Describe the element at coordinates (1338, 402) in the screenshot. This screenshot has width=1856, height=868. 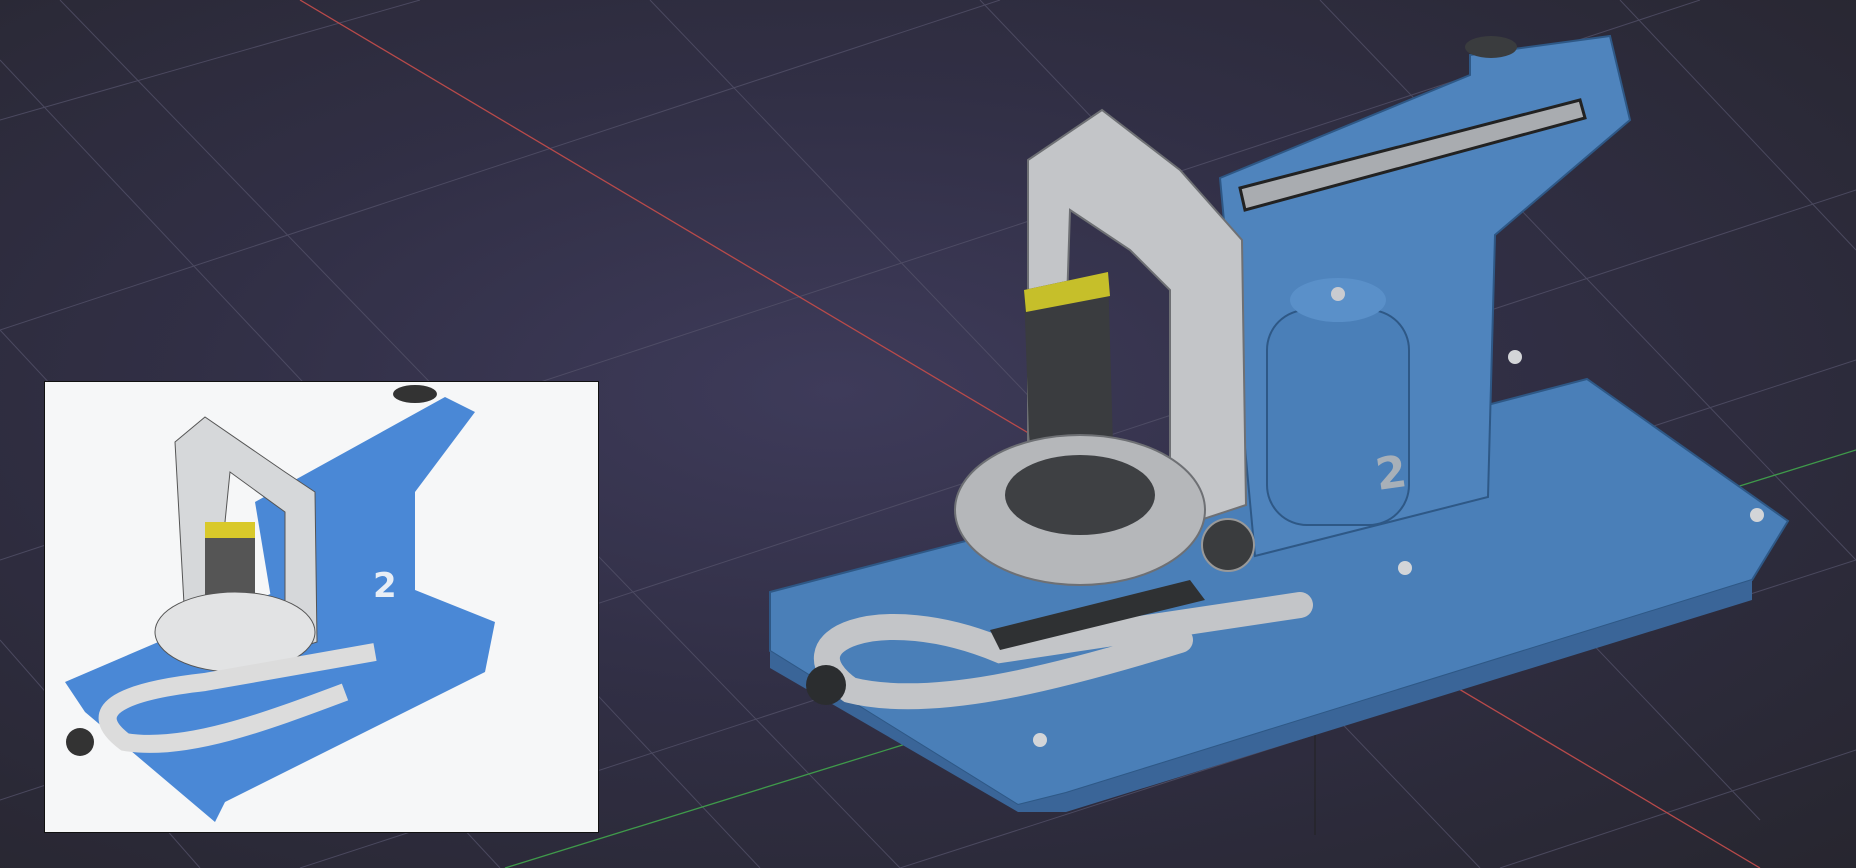
I see `motor-cylinder: 2` at that location.